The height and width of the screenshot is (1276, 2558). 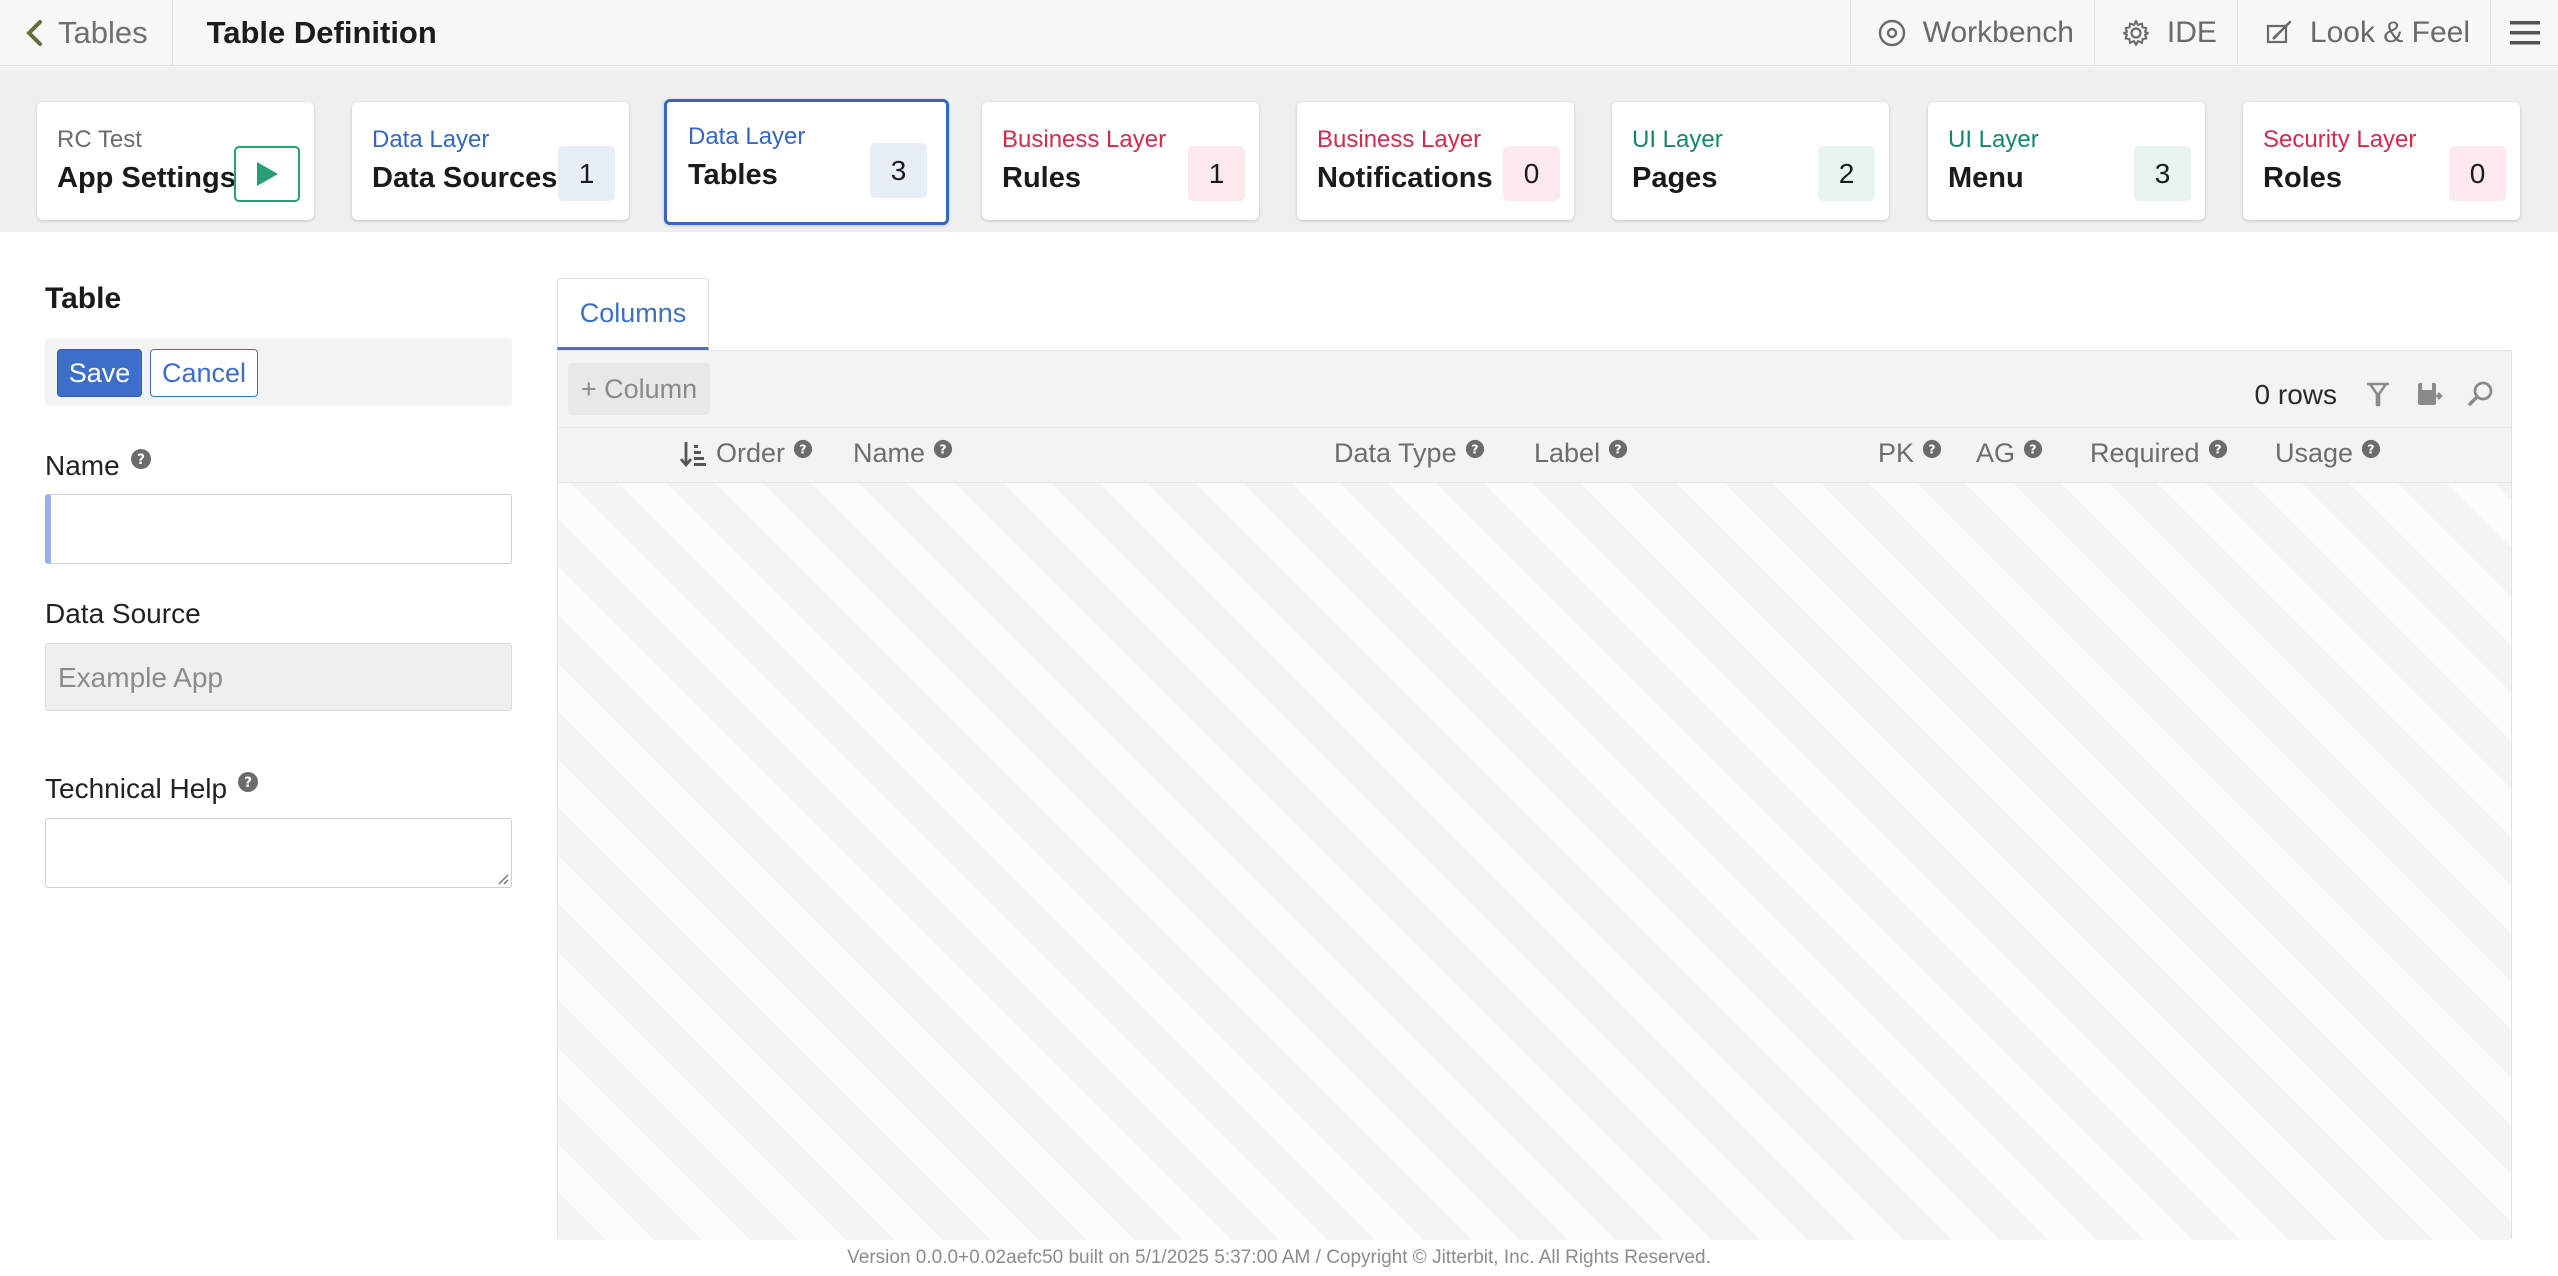 What do you see at coordinates (2165, 33) in the screenshot?
I see `ide-link: IDE` at bounding box center [2165, 33].